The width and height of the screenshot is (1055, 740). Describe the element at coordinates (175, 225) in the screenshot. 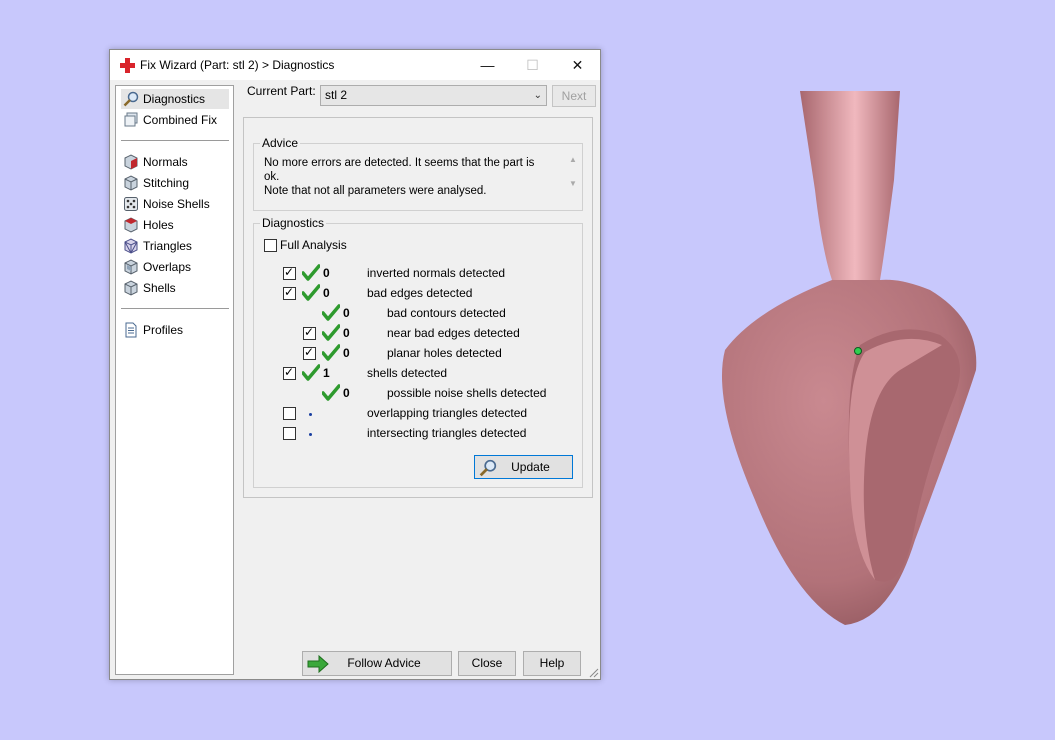

I see `sidebar-item-holes: Holes` at that location.